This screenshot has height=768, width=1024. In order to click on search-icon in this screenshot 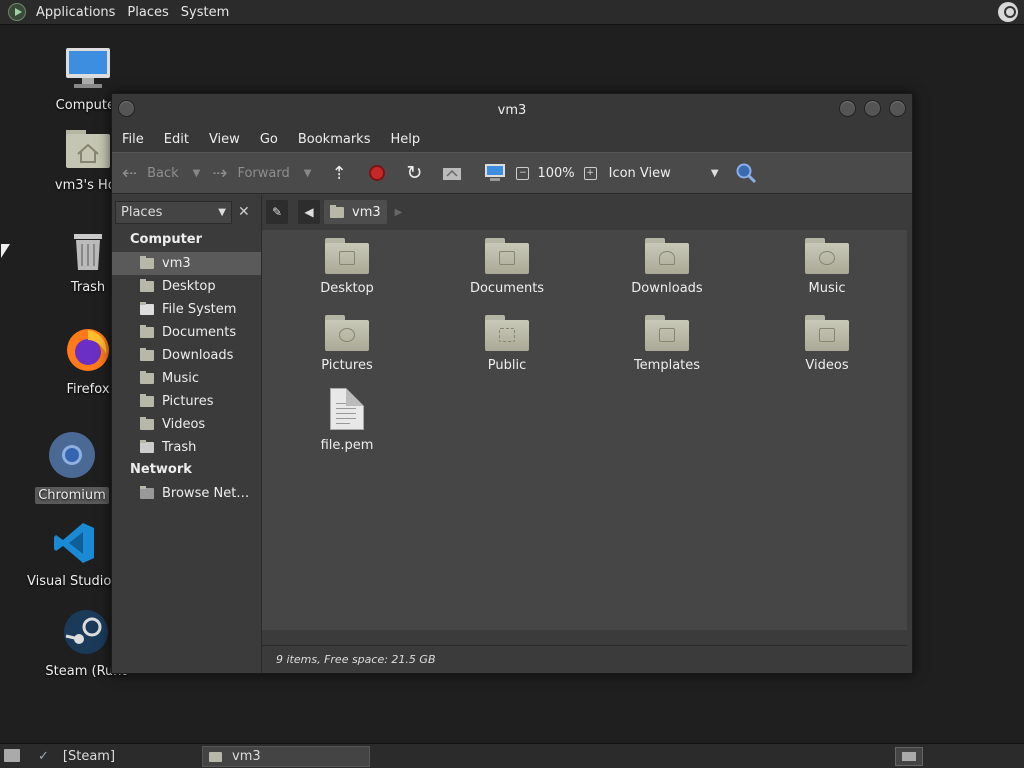, I will do `click(746, 173)`.